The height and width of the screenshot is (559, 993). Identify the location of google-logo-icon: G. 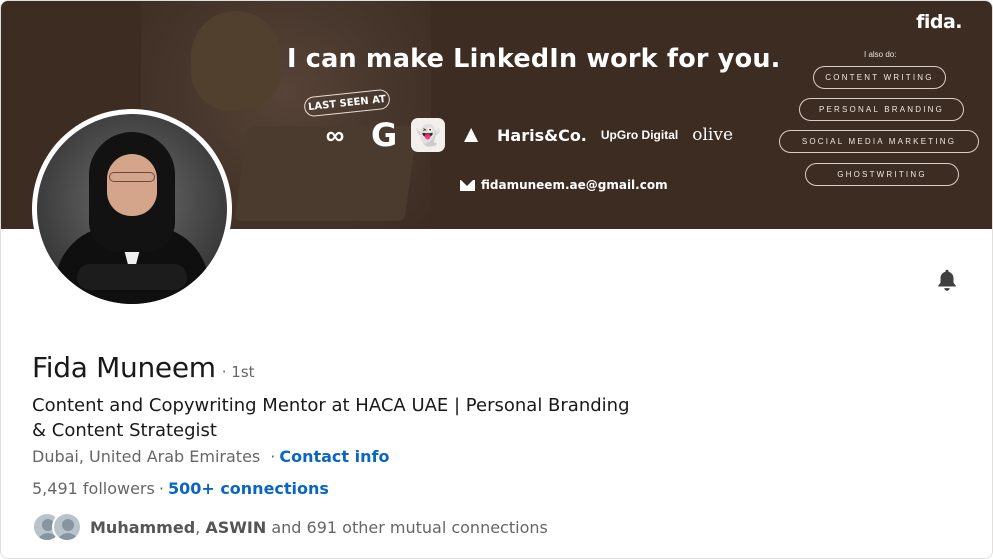
(384, 135).